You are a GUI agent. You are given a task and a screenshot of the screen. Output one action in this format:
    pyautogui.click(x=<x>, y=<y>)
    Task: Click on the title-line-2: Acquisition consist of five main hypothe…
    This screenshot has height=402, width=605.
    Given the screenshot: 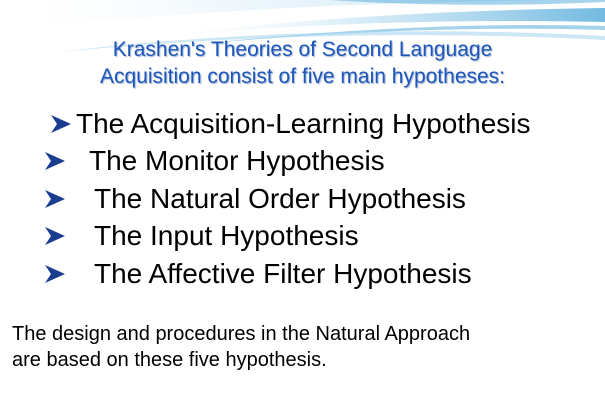 What is the action you would take?
    pyautogui.click(x=302, y=76)
    